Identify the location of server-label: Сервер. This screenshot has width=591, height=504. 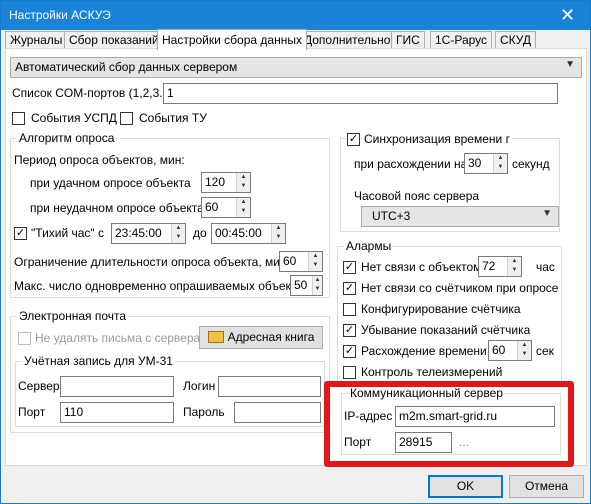
(39, 386).